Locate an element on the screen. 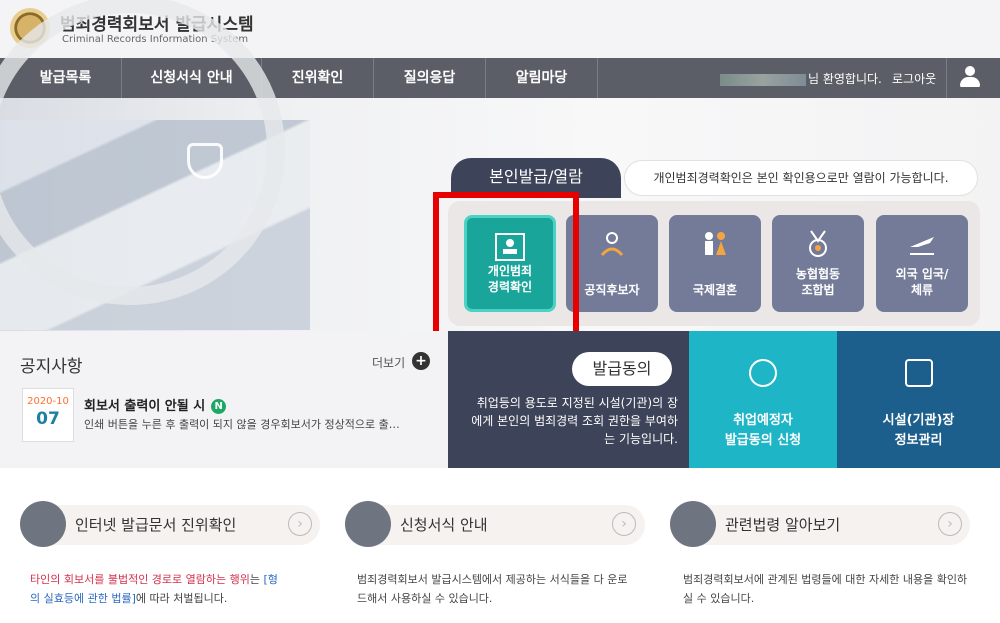 This screenshot has width=1000, height=623. nav-item-qna: 질의응답 is located at coordinates (430, 78).